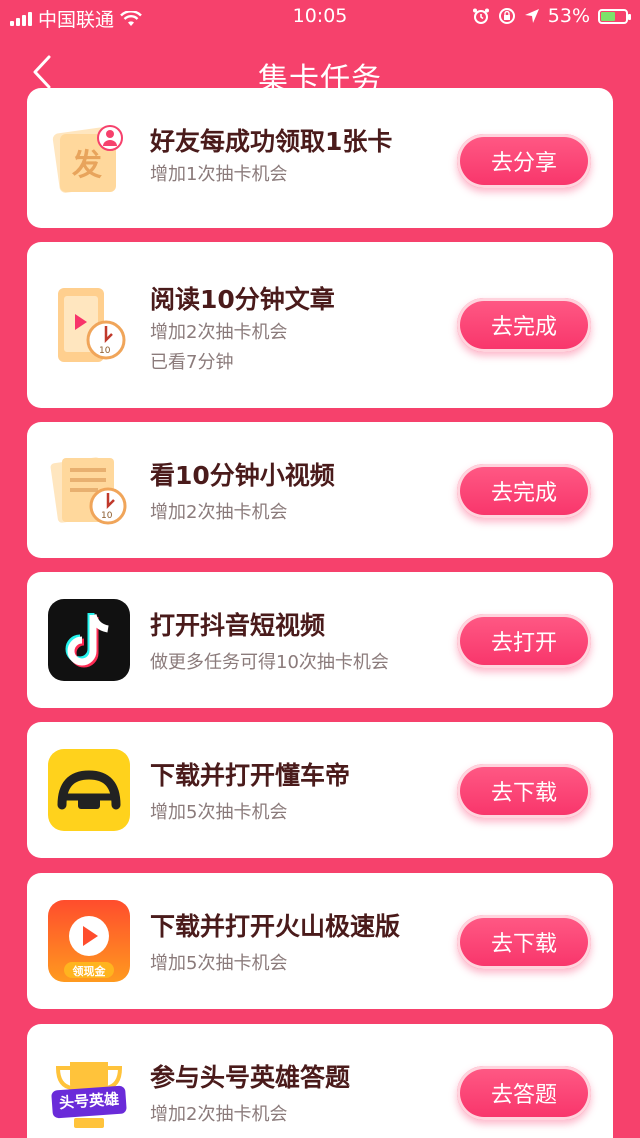 The width and height of the screenshot is (640, 1138). Describe the element at coordinates (275, 926) in the screenshot. I see `task-title: 下载并打开火山极速版` at that location.